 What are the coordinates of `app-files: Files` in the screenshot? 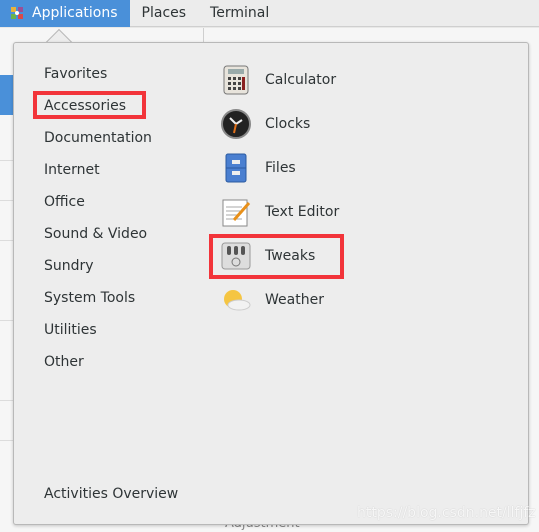 It's located at (258, 168).